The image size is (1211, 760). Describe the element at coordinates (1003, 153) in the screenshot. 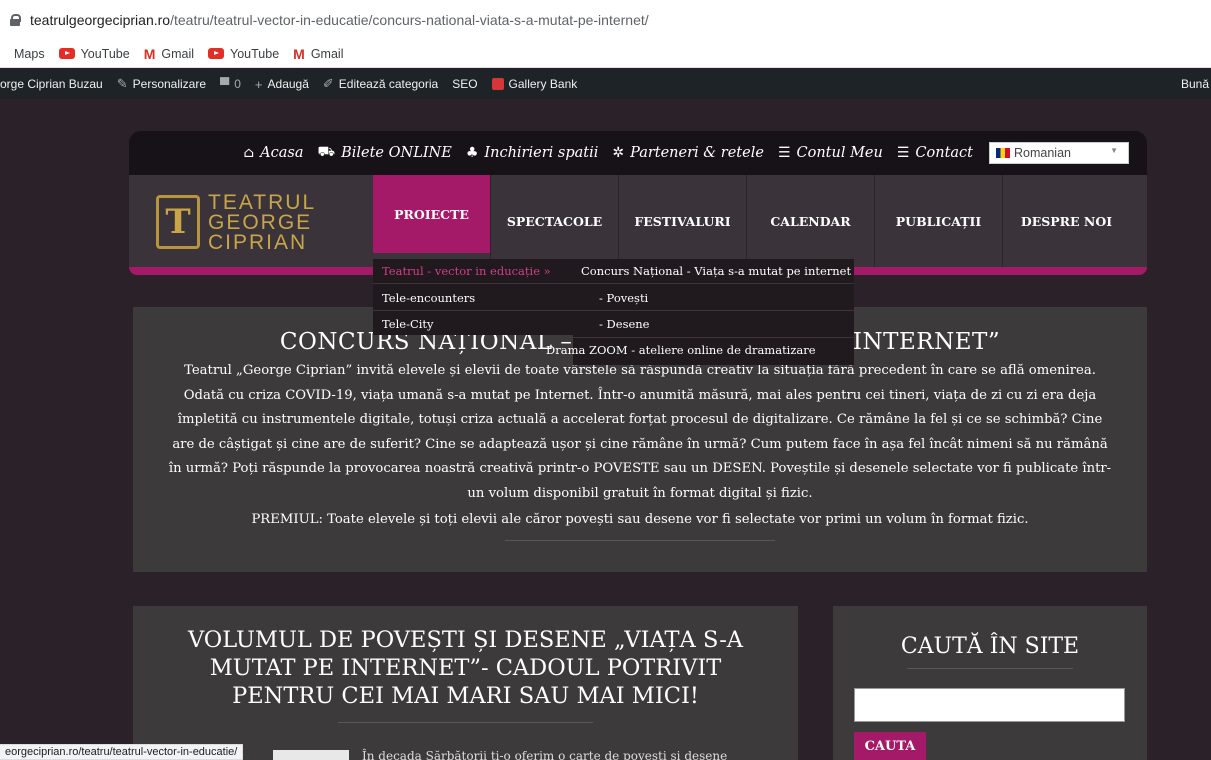

I see `romania-flag-icon` at that location.